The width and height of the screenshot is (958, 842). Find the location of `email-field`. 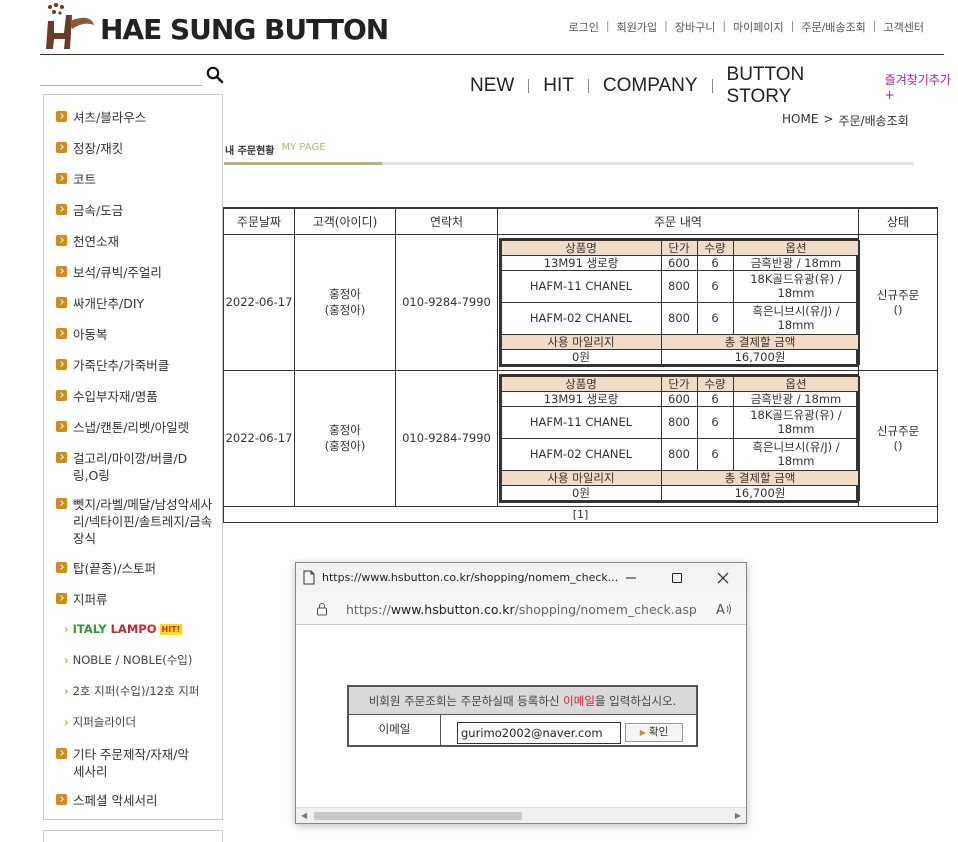

email-field is located at coordinates (539, 733).